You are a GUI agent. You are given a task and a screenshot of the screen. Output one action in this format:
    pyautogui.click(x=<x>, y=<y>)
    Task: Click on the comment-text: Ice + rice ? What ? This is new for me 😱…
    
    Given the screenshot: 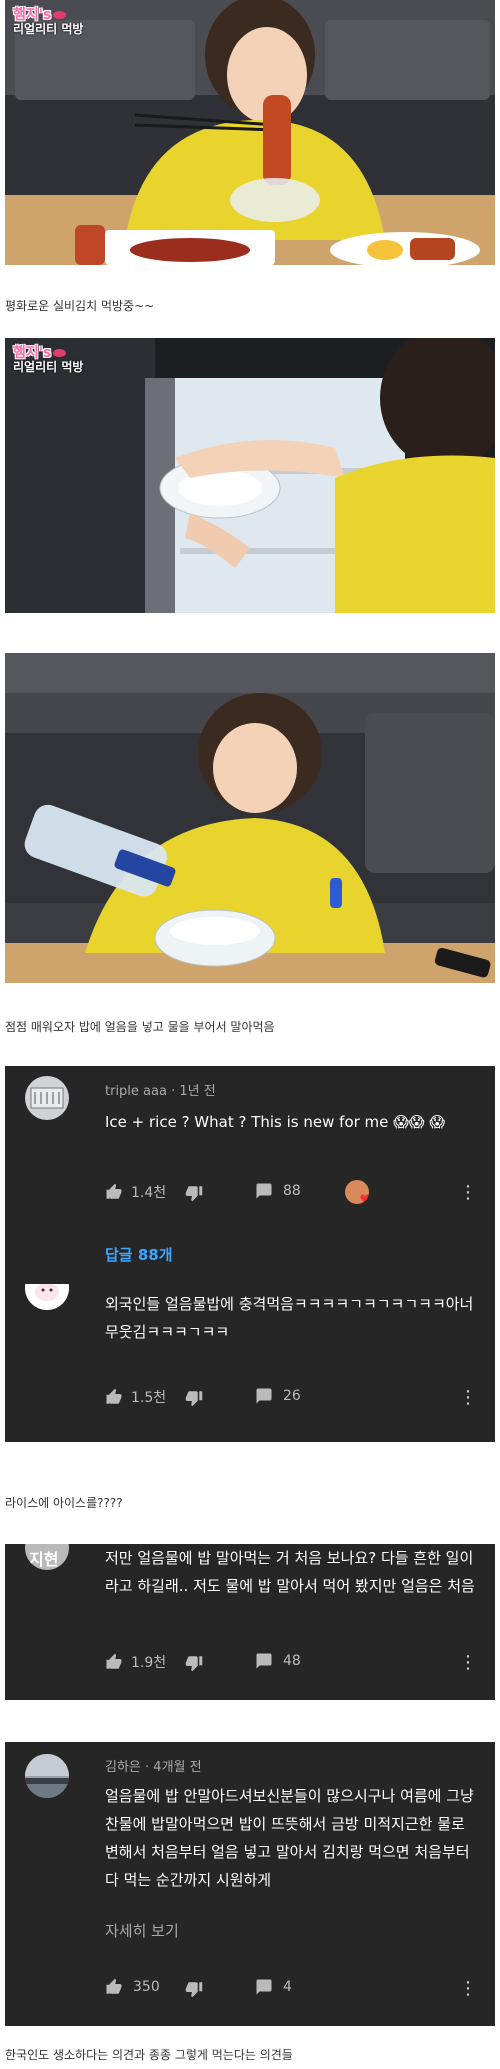 What is the action you would take?
    pyautogui.click(x=275, y=1122)
    